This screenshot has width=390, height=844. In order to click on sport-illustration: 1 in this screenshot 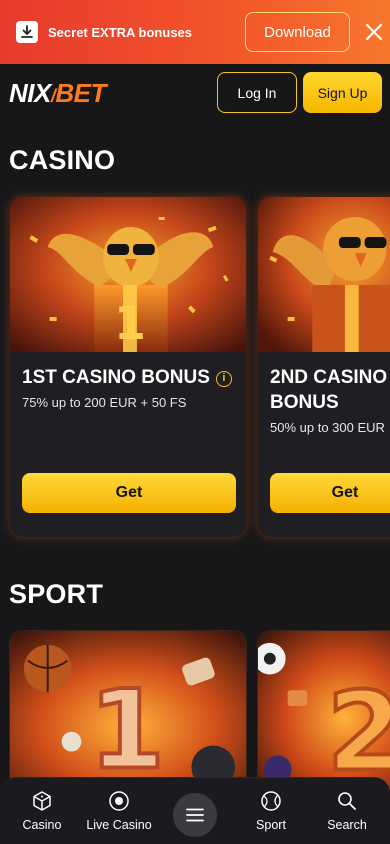, I will do `click(128, 710)`.